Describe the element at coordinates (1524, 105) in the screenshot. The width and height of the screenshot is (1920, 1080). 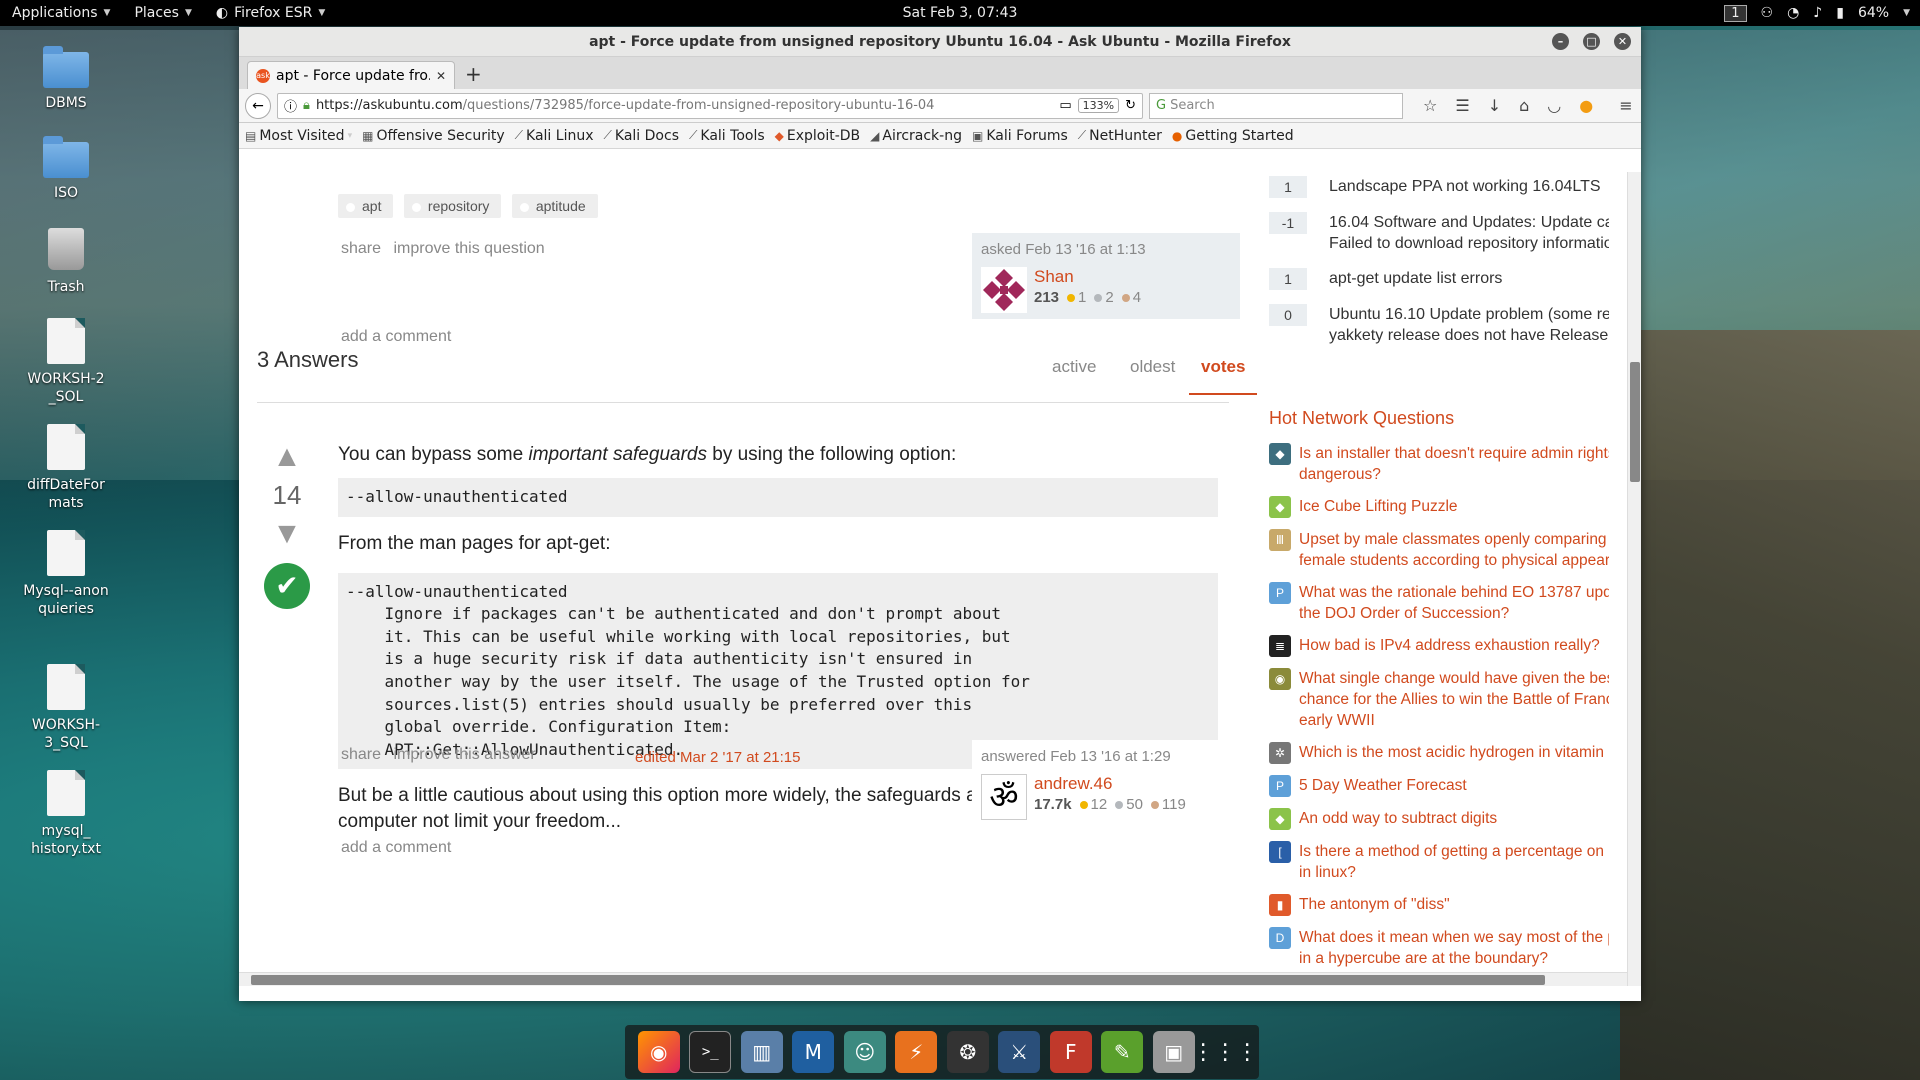
I see `home-icon: ⌂` at that location.